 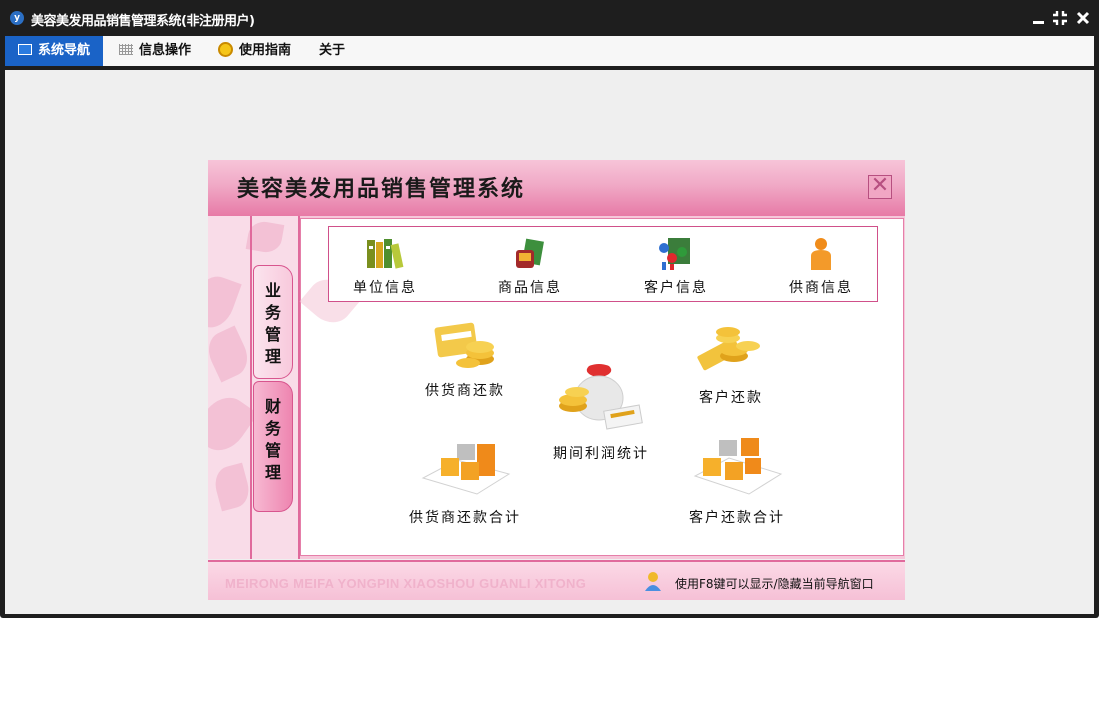 What do you see at coordinates (385, 254) in the screenshot?
I see `books-icon` at bounding box center [385, 254].